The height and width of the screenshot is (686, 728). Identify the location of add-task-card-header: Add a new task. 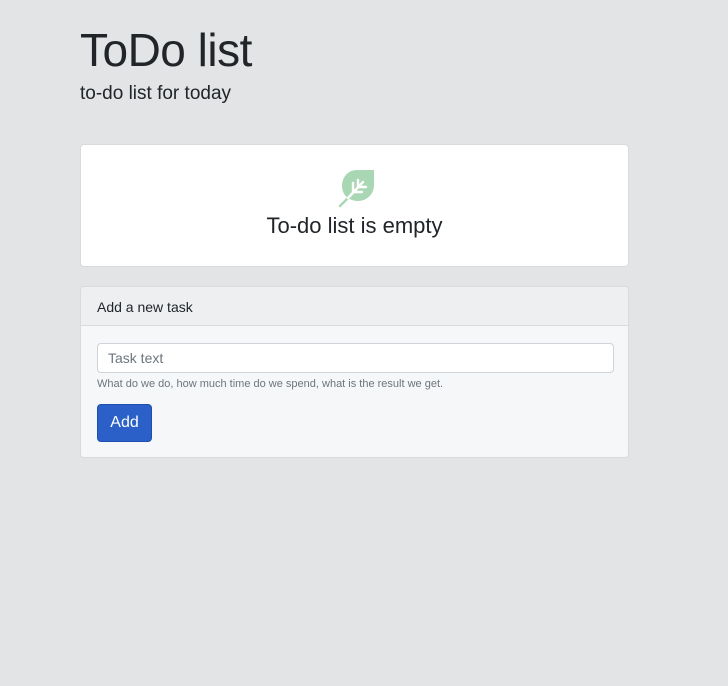
(354, 306).